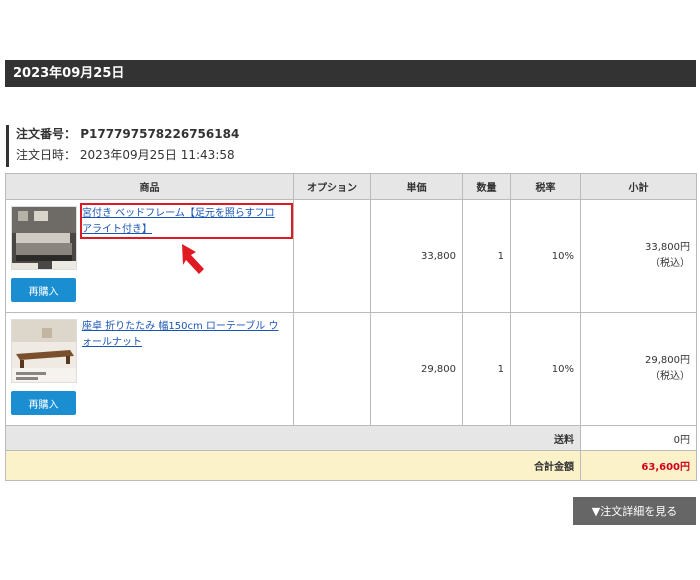 The height and width of the screenshot is (580, 700). I want to click on total-row: 合計金額 63,600円, so click(351, 465).